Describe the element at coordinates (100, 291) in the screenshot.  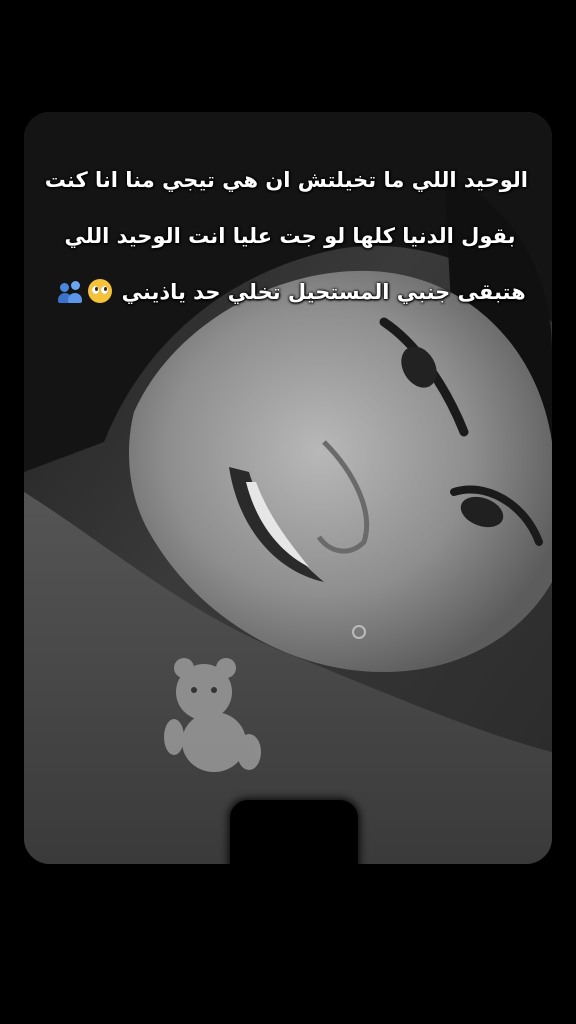
I see `pleading-face-icon` at that location.